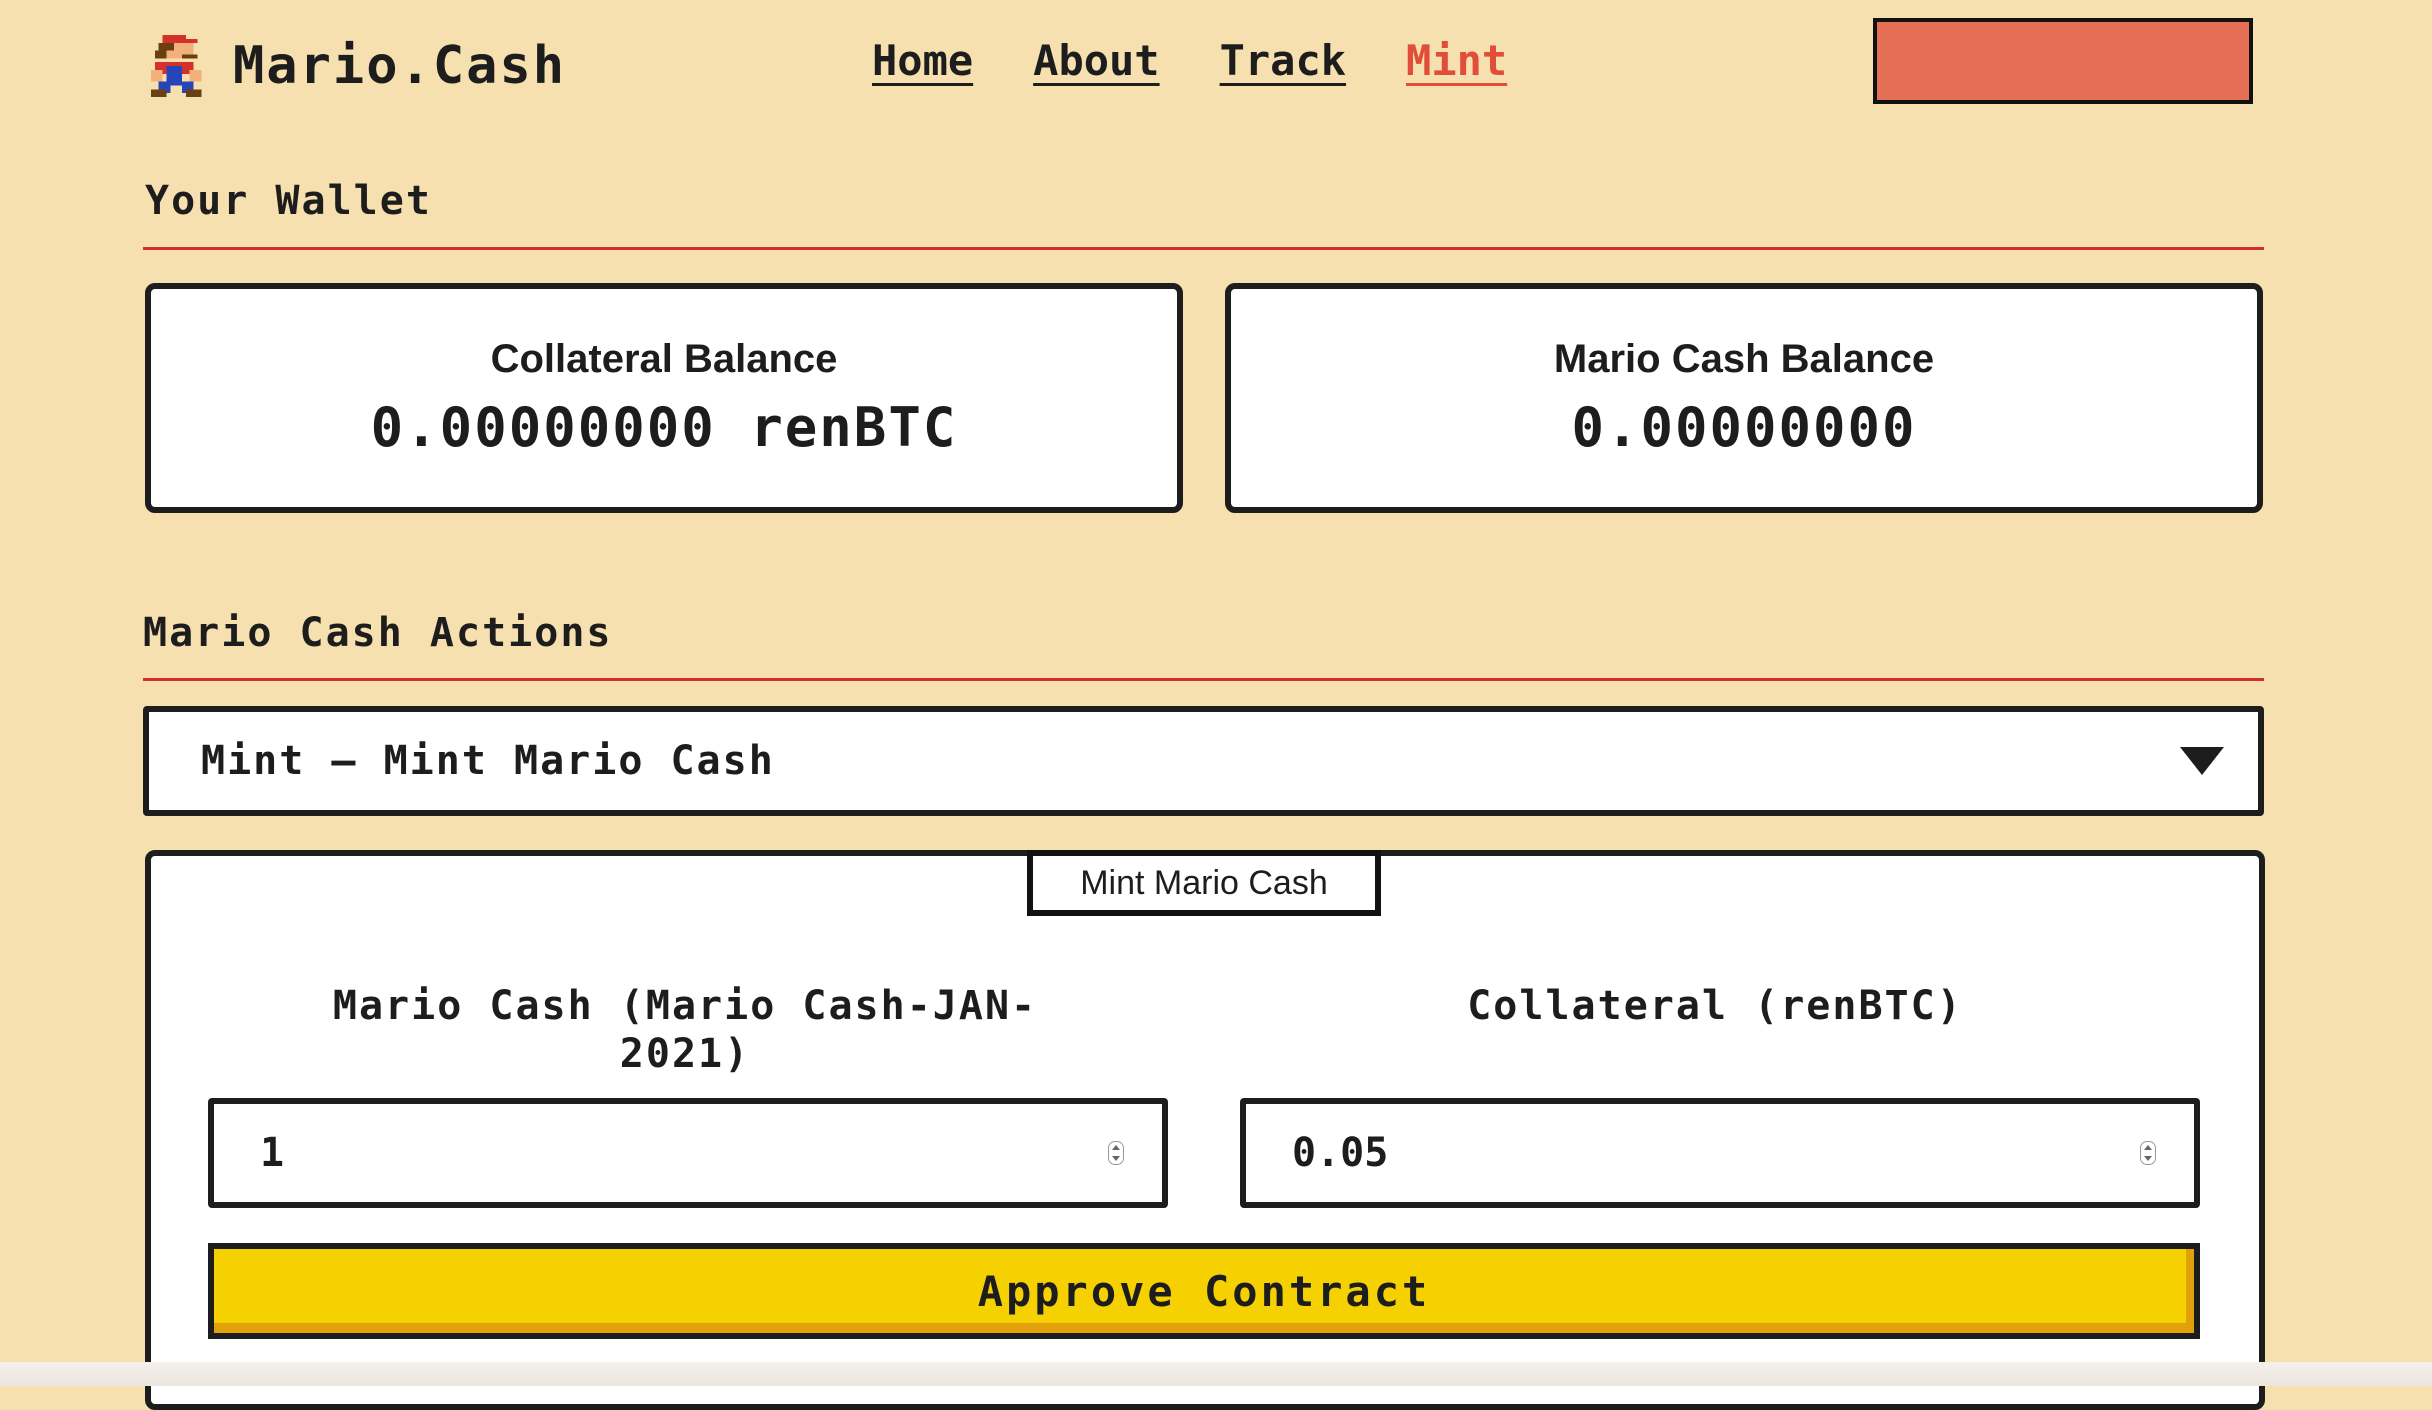  I want to click on wallet-divider, so click(1203, 248).